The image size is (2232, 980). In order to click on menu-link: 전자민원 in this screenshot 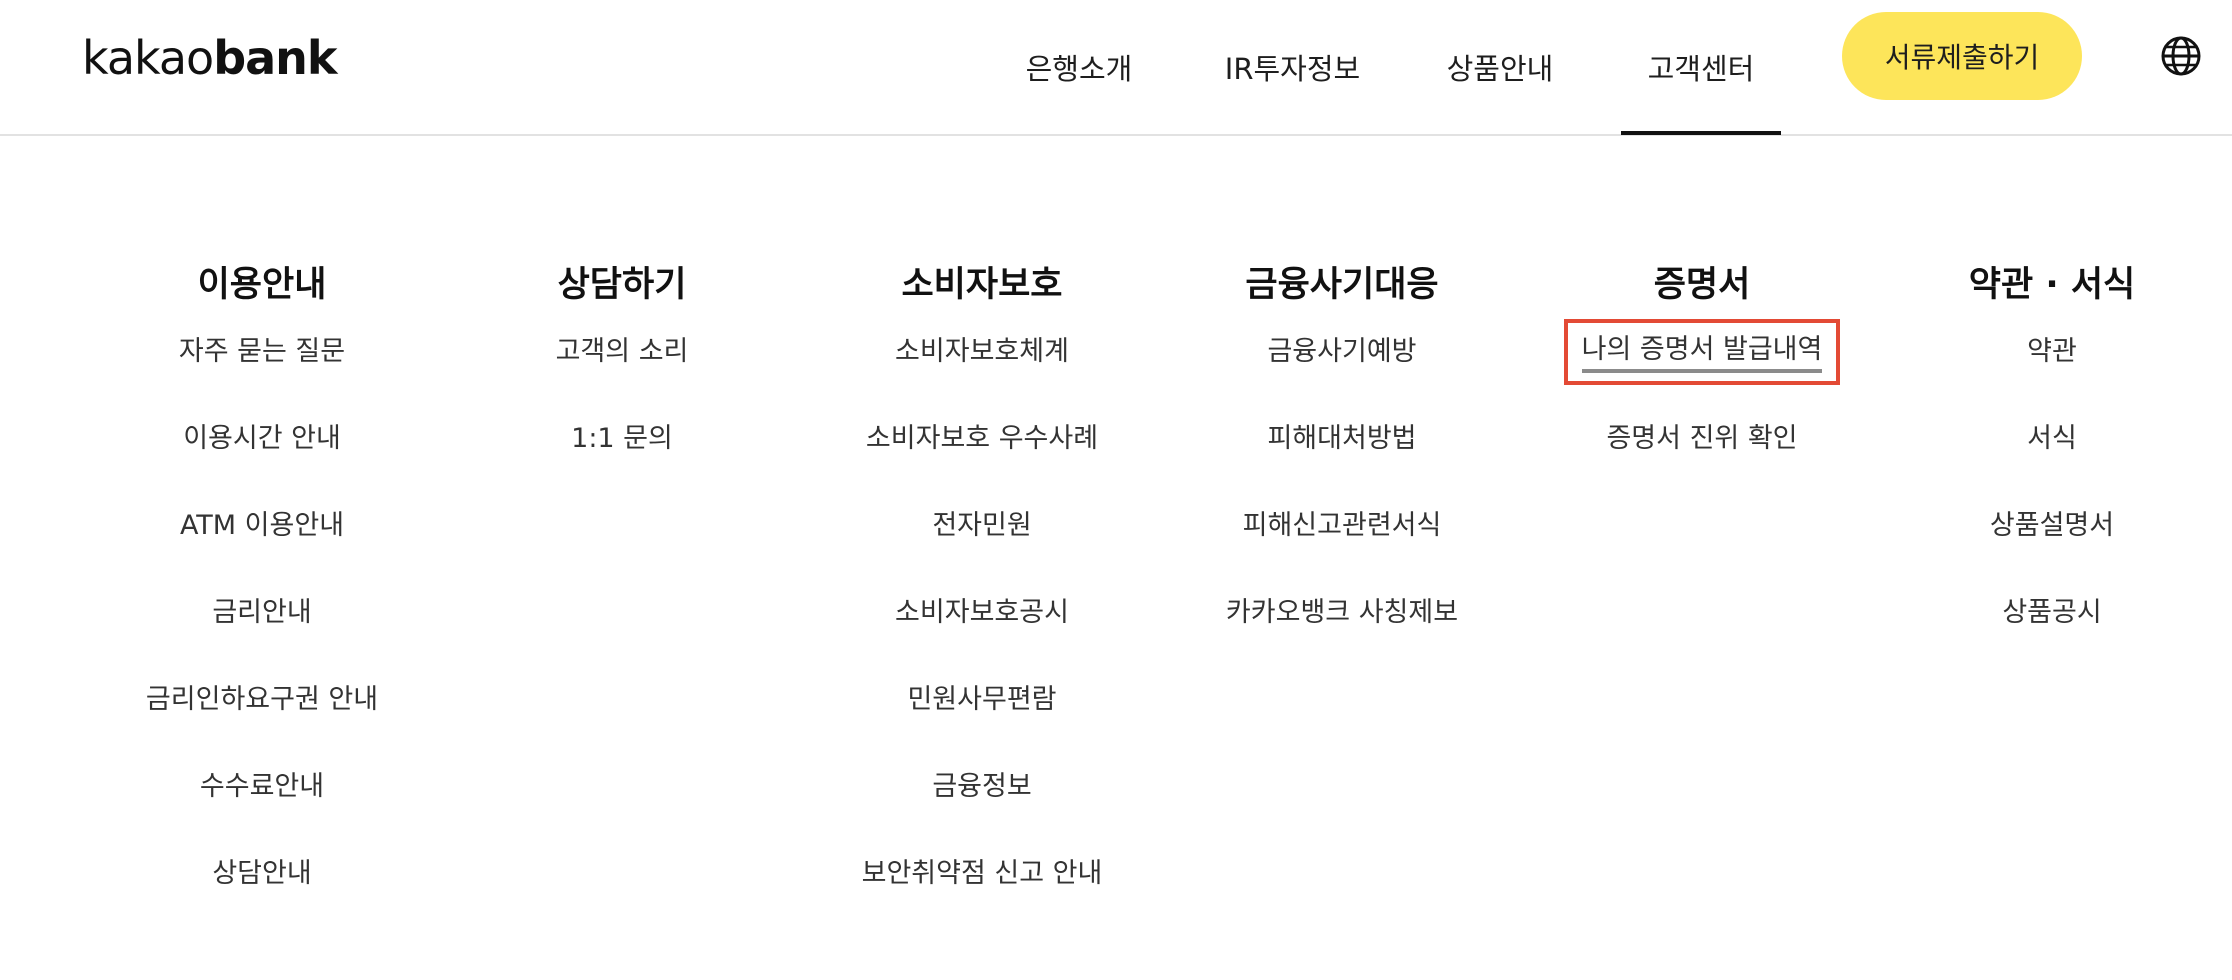, I will do `click(982, 552)`.